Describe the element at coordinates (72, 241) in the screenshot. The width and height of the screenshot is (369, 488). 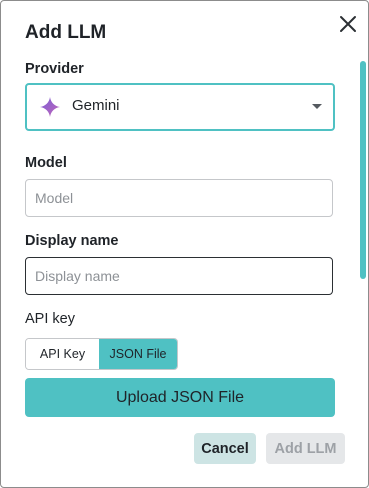
I see `display-name-label: Display name` at that location.